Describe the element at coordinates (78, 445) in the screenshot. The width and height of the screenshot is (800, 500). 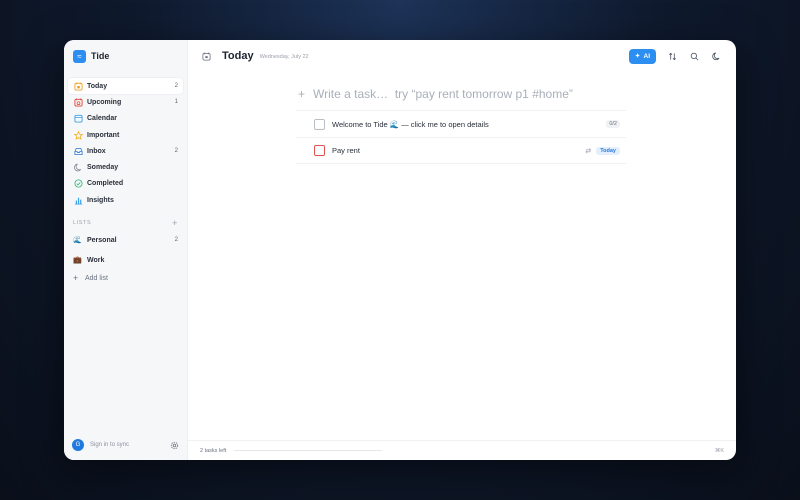
I see `avatar: G` at that location.